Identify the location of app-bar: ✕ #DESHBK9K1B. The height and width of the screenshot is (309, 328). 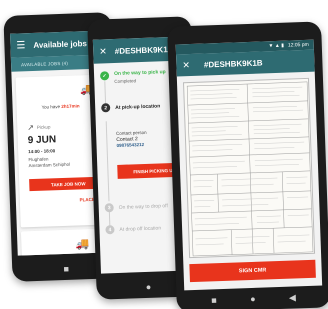
(245, 63).